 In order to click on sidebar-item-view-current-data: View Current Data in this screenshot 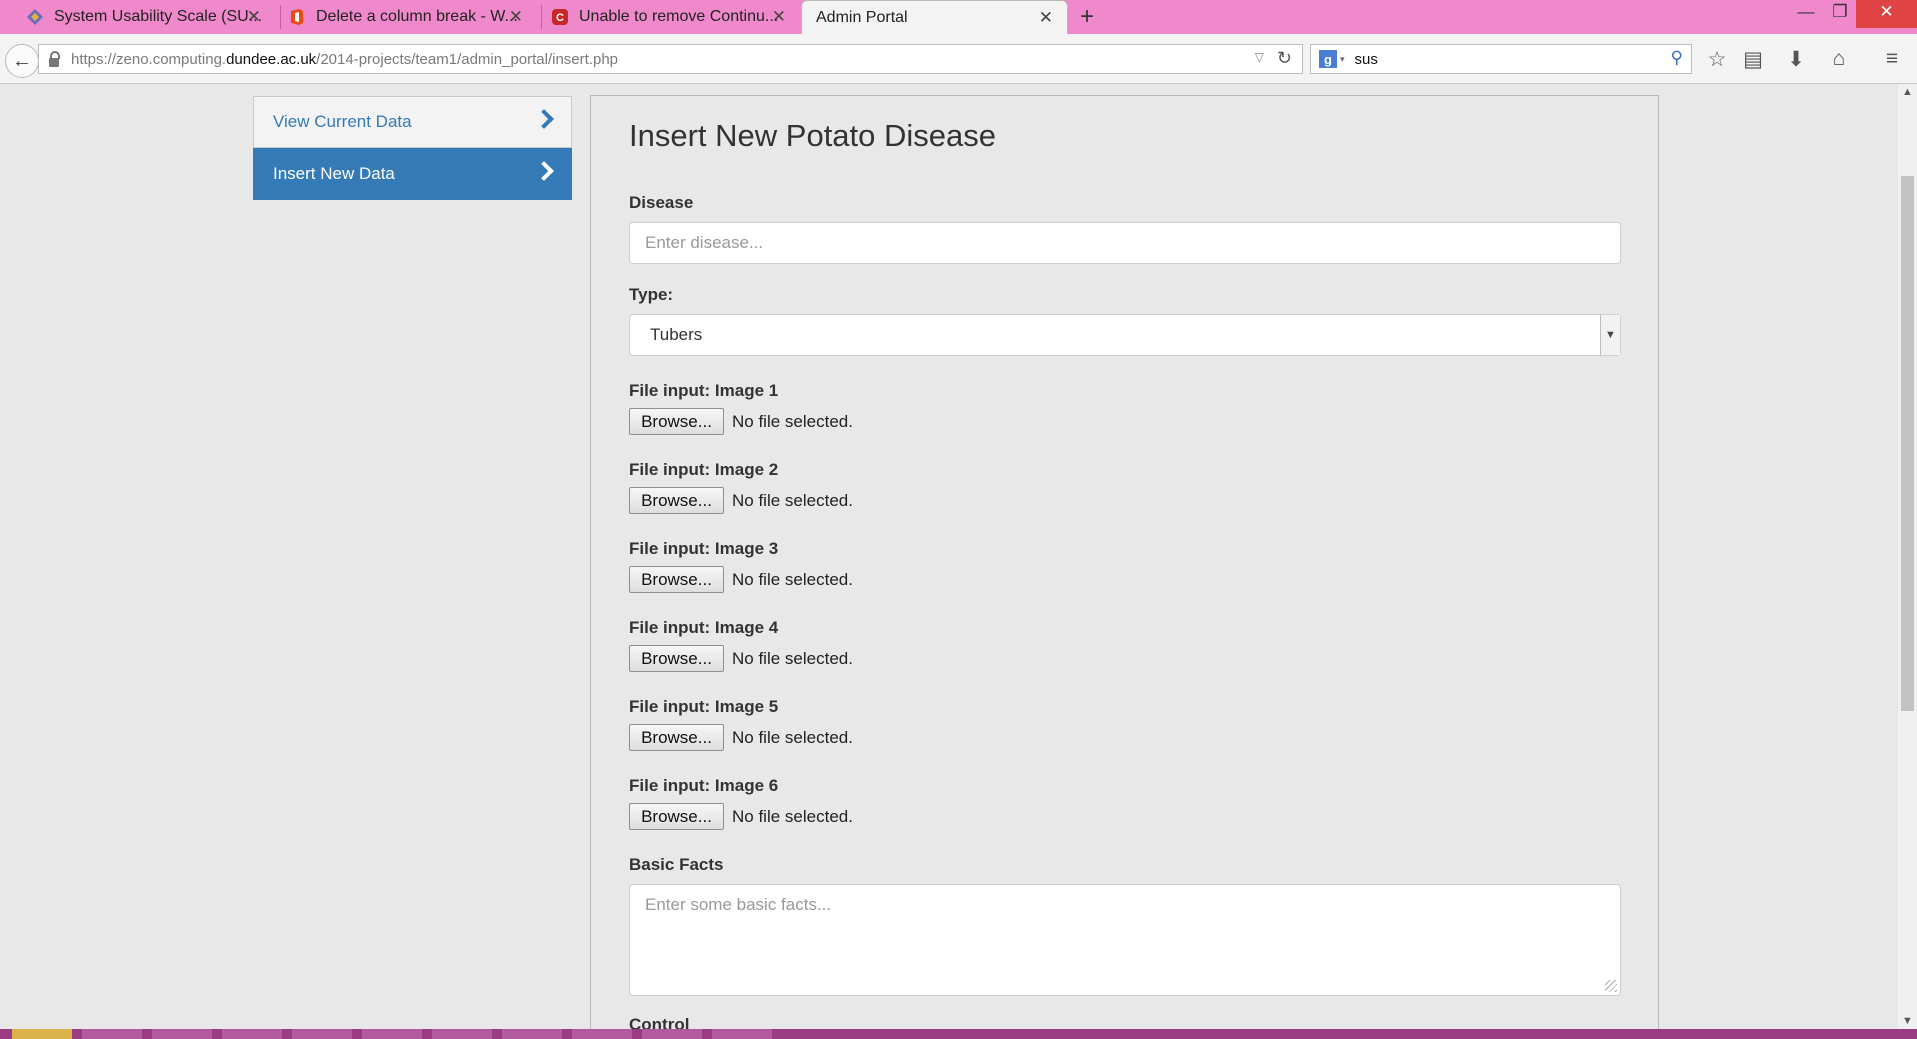, I will do `click(412, 122)`.